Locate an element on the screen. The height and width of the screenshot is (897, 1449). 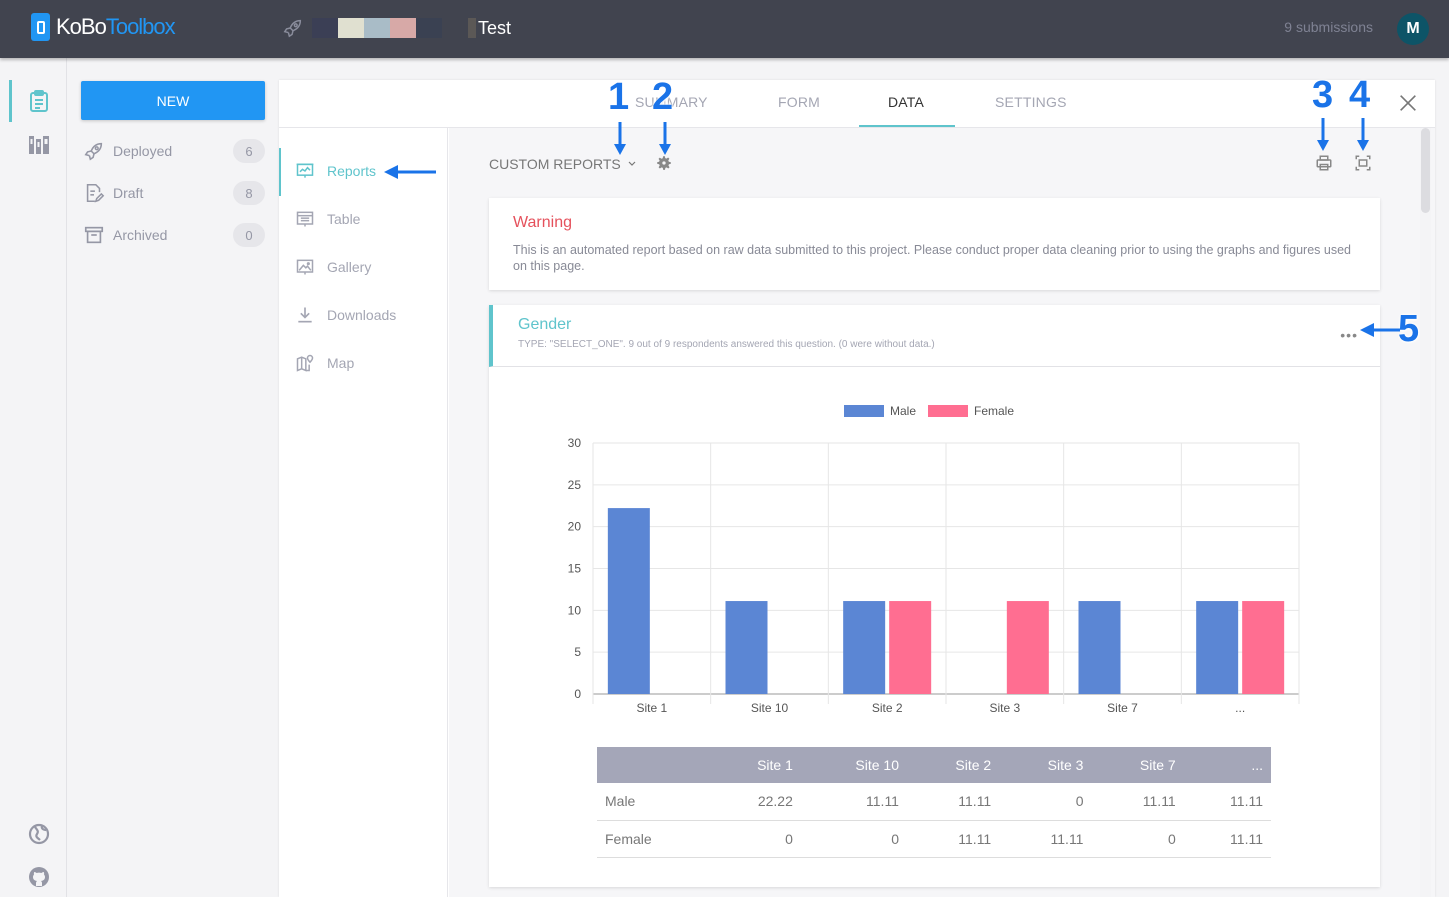
table-cell: 11.11 is located at coordinates (853, 802).